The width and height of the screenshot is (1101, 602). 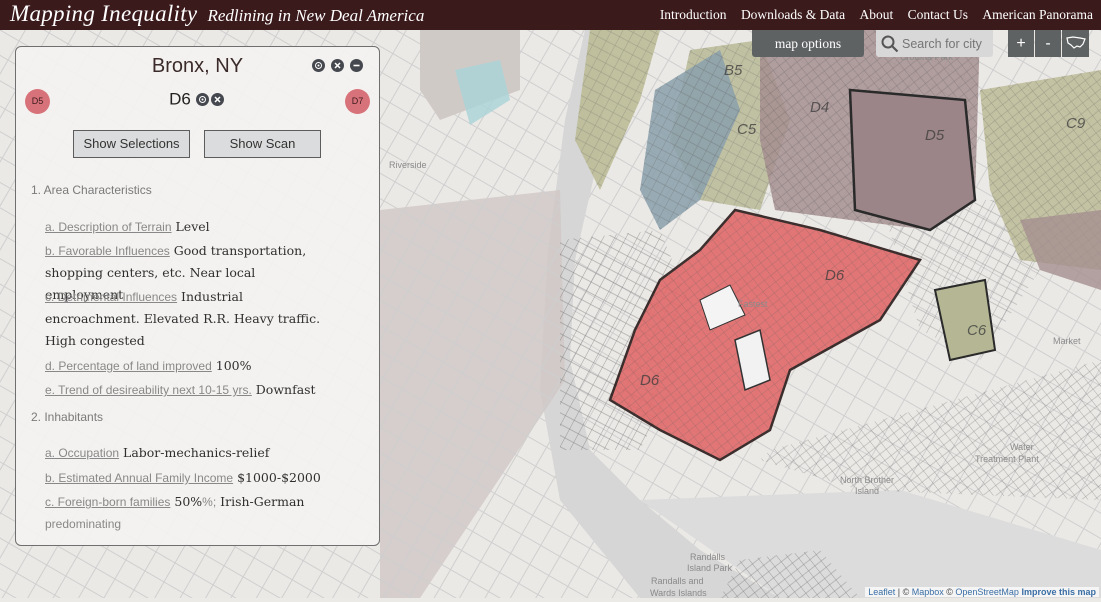 What do you see at coordinates (108, 227) in the screenshot?
I see `terrain-label: a. Description of Terrain` at bounding box center [108, 227].